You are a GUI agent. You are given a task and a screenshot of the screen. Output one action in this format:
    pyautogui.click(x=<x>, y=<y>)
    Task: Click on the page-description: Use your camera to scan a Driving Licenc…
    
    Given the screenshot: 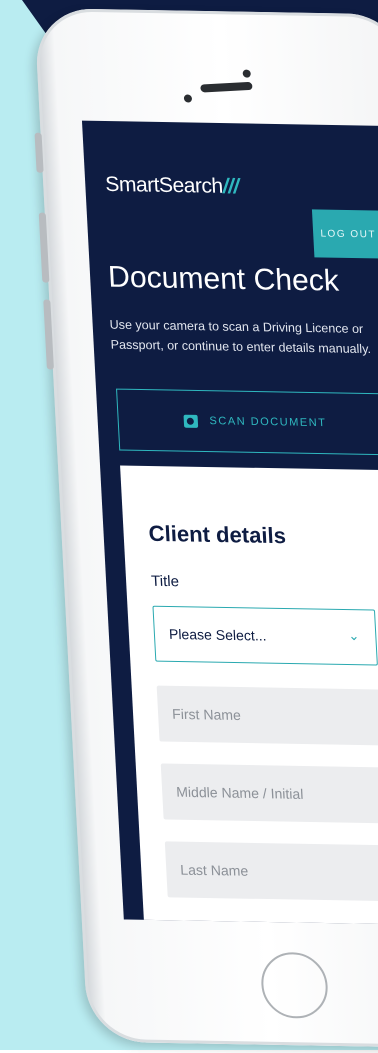 What is the action you would take?
    pyautogui.click(x=240, y=337)
    